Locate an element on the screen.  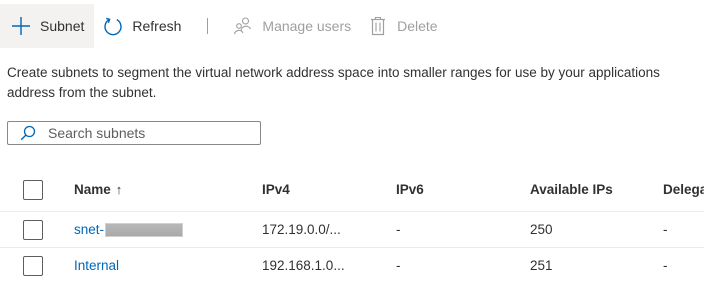
manage-users-label: Manage users is located at coordinates (307, 26).